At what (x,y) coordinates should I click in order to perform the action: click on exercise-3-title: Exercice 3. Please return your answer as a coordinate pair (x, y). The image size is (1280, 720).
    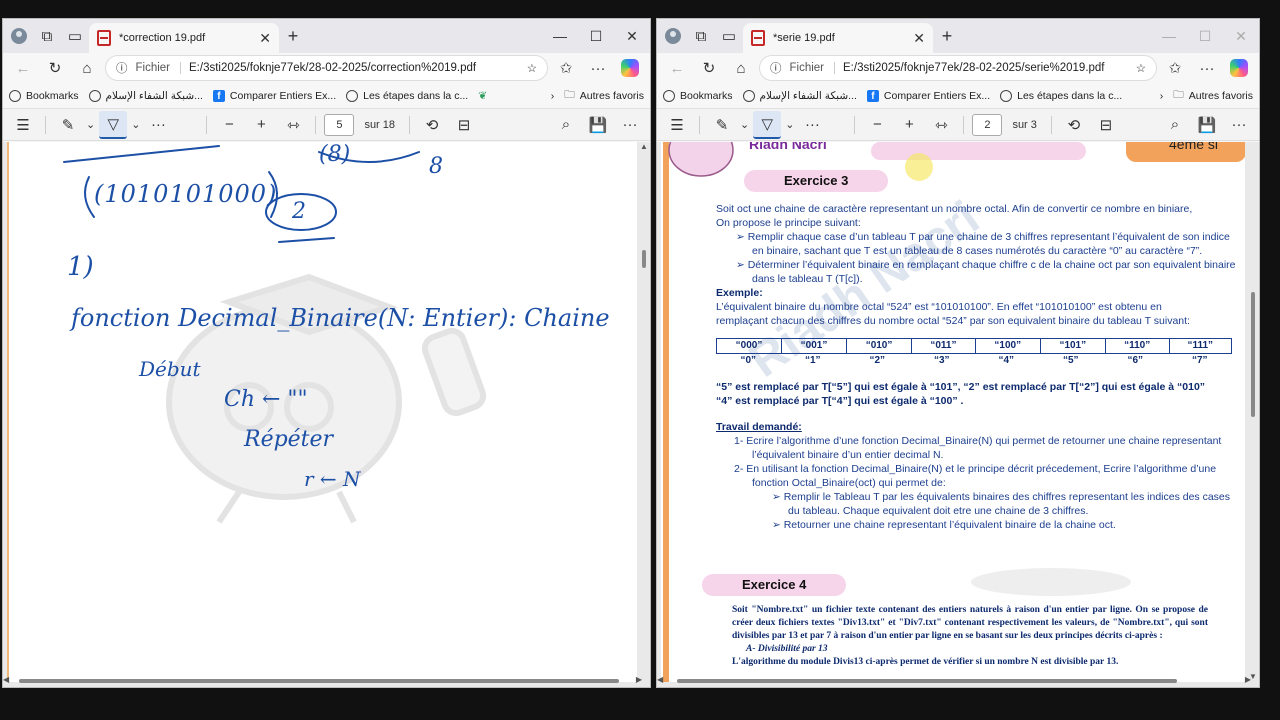
    Looking at the image, I should click on (816, 181).